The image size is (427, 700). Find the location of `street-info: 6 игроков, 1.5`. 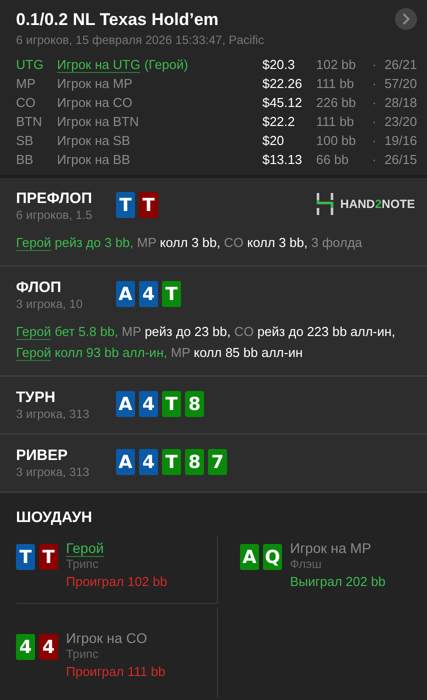

street-info: 6 игроков, 1.5 is located at coordinates (55, 215).